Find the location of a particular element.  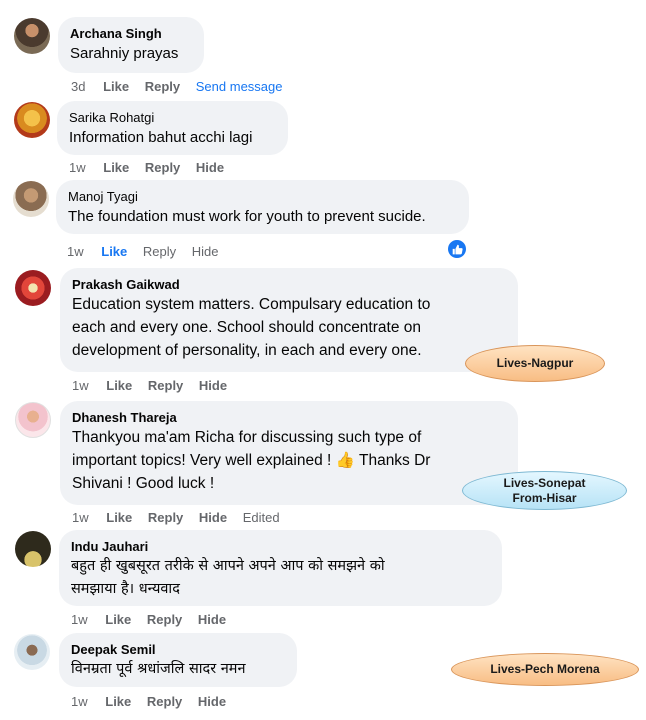

comment-bubble: Archana Singh Sarahniy prayas is located at coordinates (131, 45).